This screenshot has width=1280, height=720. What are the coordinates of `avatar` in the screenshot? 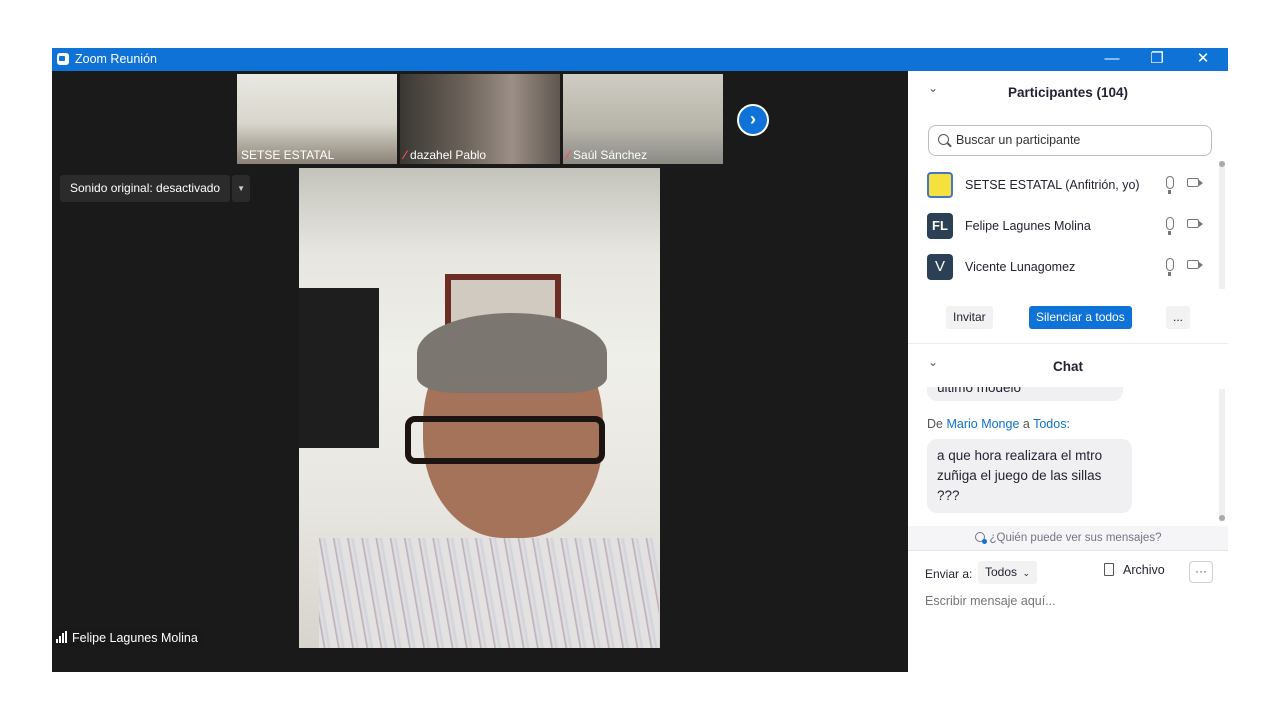 It's located at (940, 185).